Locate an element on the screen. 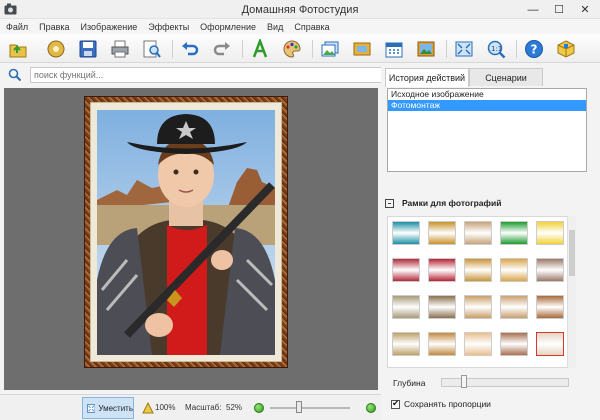  menu-effects: Эффекты is located at coordinates (168, 27).